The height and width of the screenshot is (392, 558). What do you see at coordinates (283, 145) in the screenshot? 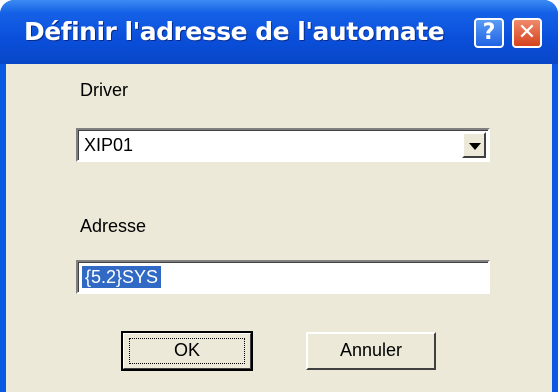
I see `driver-select: XIP01` at bounding box center [283, 145].